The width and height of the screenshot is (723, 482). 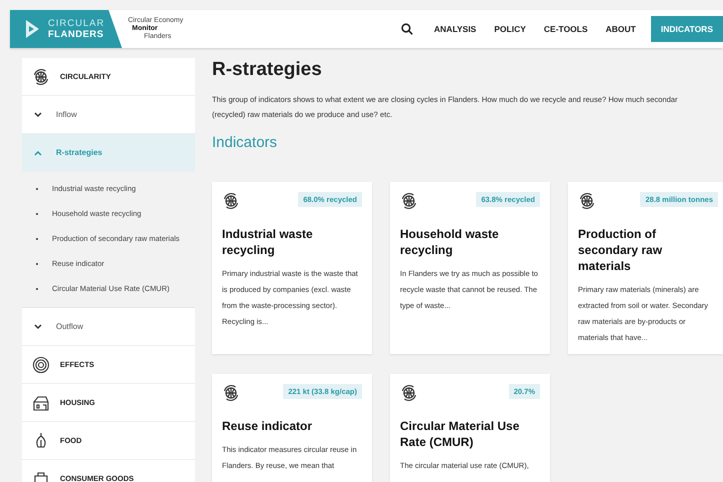 What do you see at coordinates (470, 242) in the screenshot?
I see `card-title: Household waste recycling` at bounding box center [470, 242].